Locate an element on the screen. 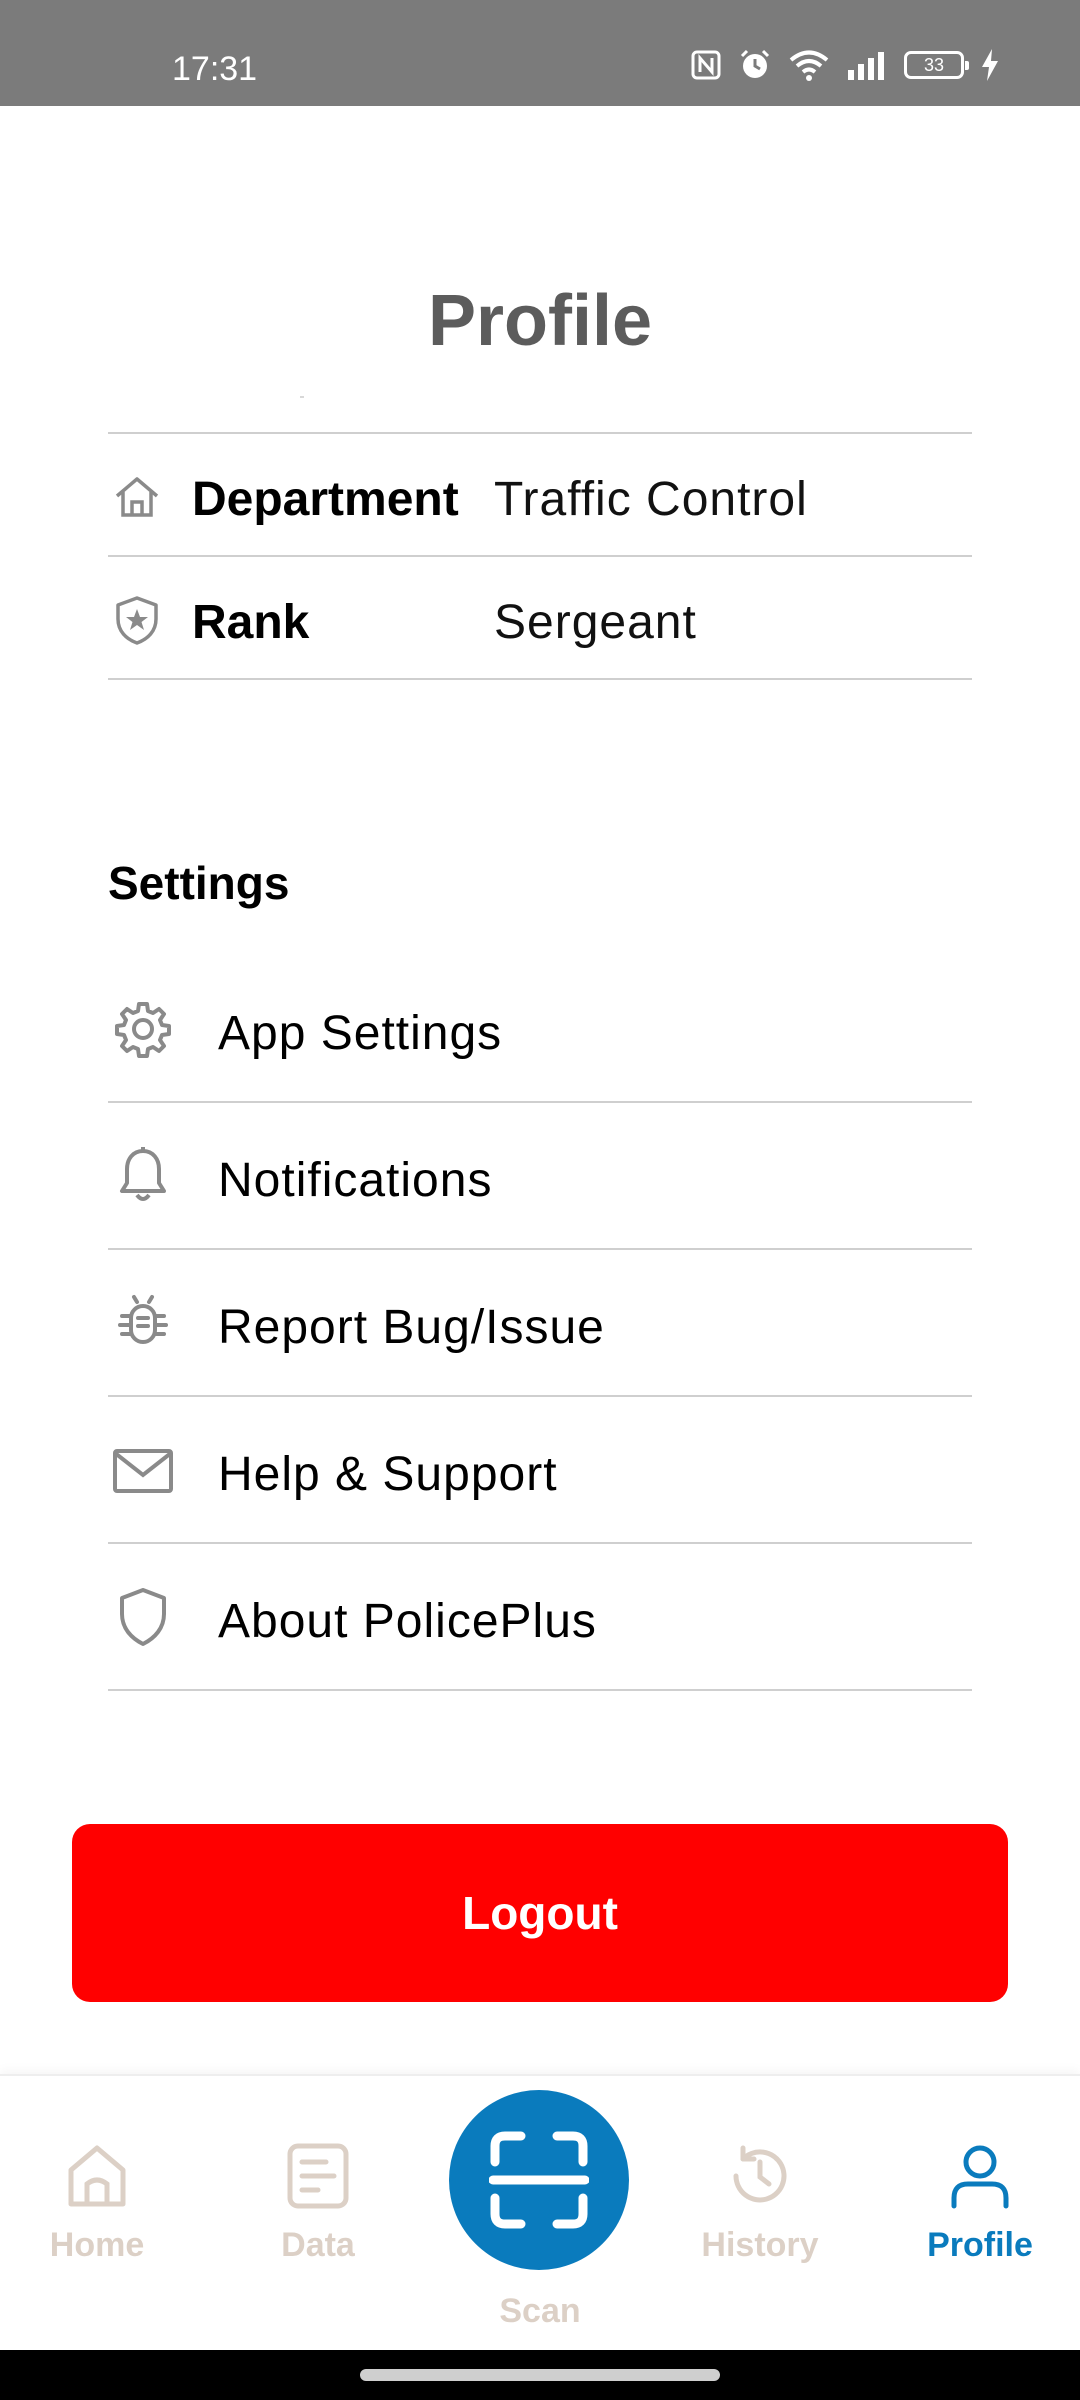  gesture-handle is located at coordinates (540, 2375).